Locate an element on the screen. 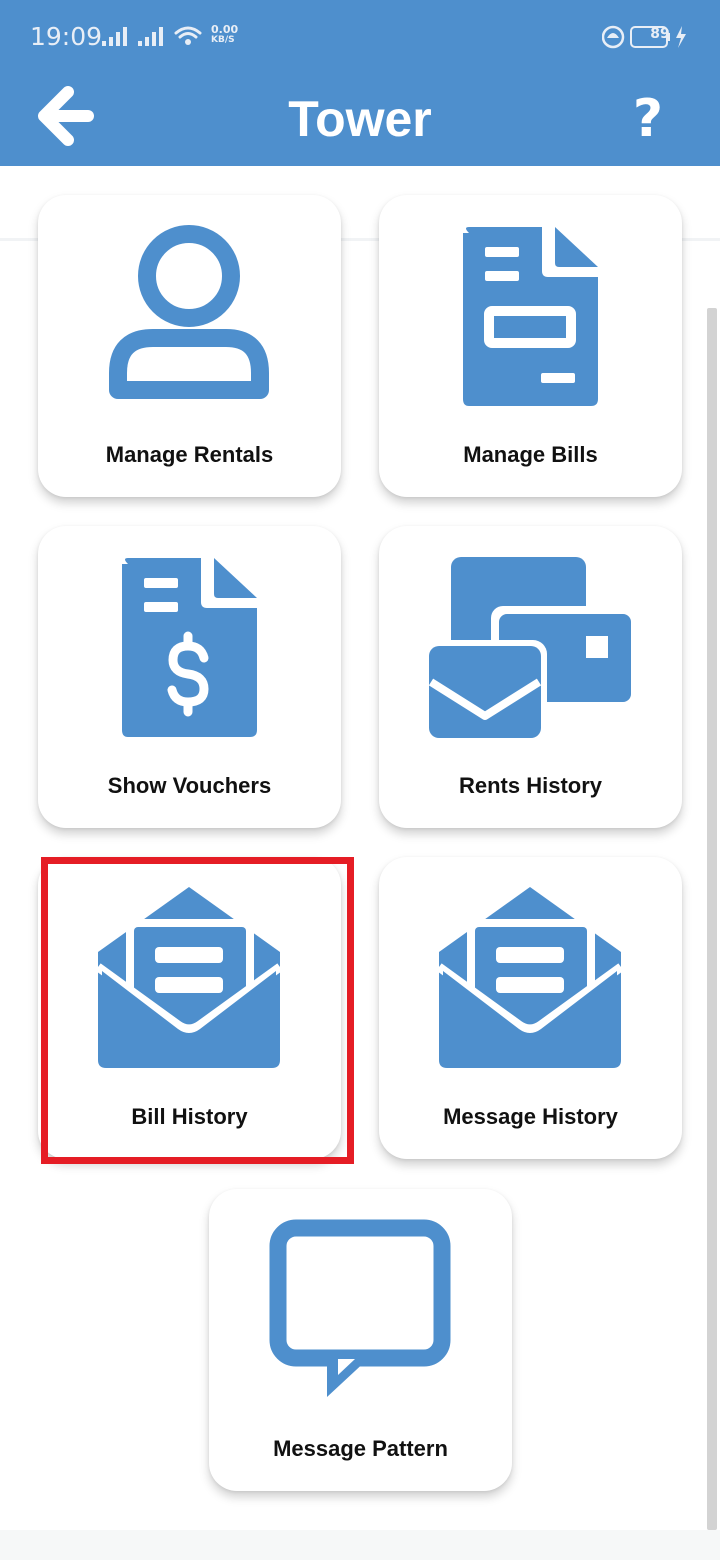 The width and height of the screenshot is (720, 1560). network-speed: 0.00 KB/S is located at coordinates (224, 35).